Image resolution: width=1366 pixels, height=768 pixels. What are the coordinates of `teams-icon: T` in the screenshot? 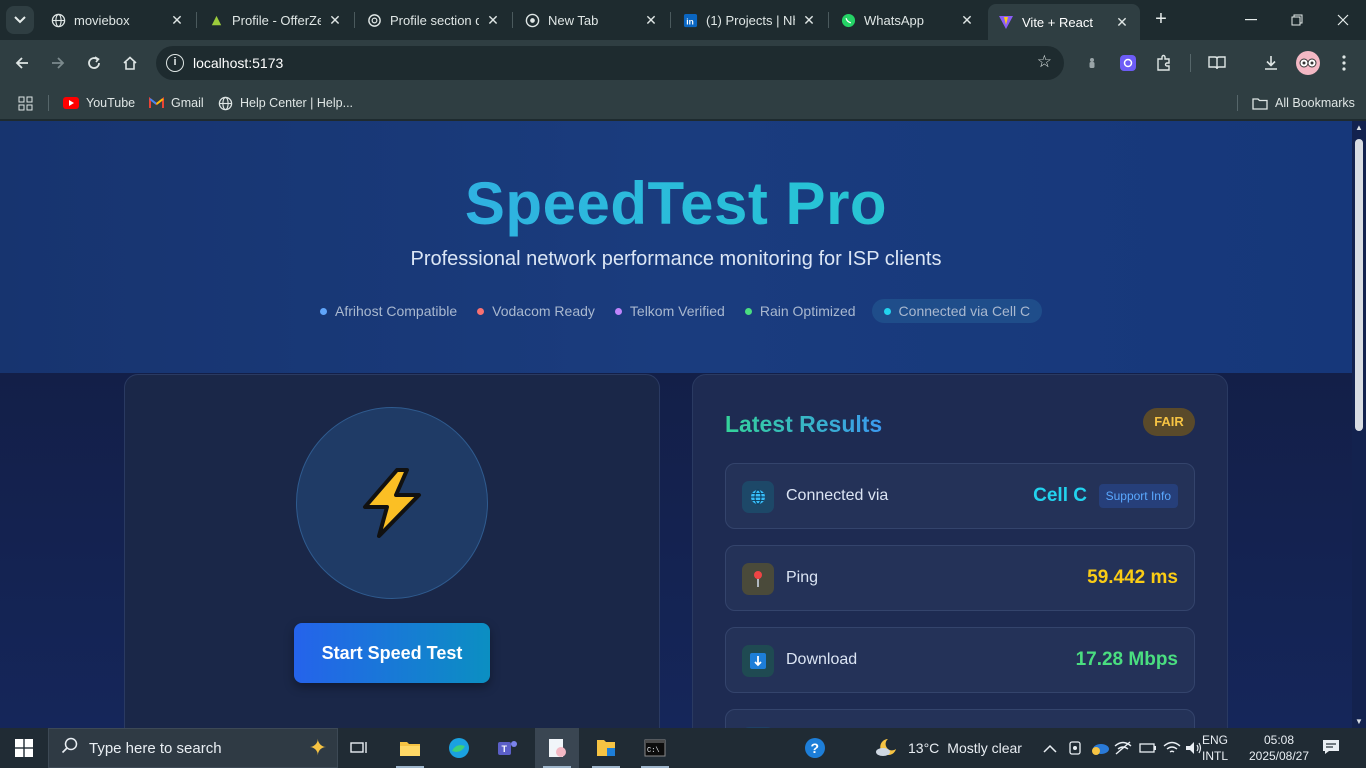 It's located at (507, 748).